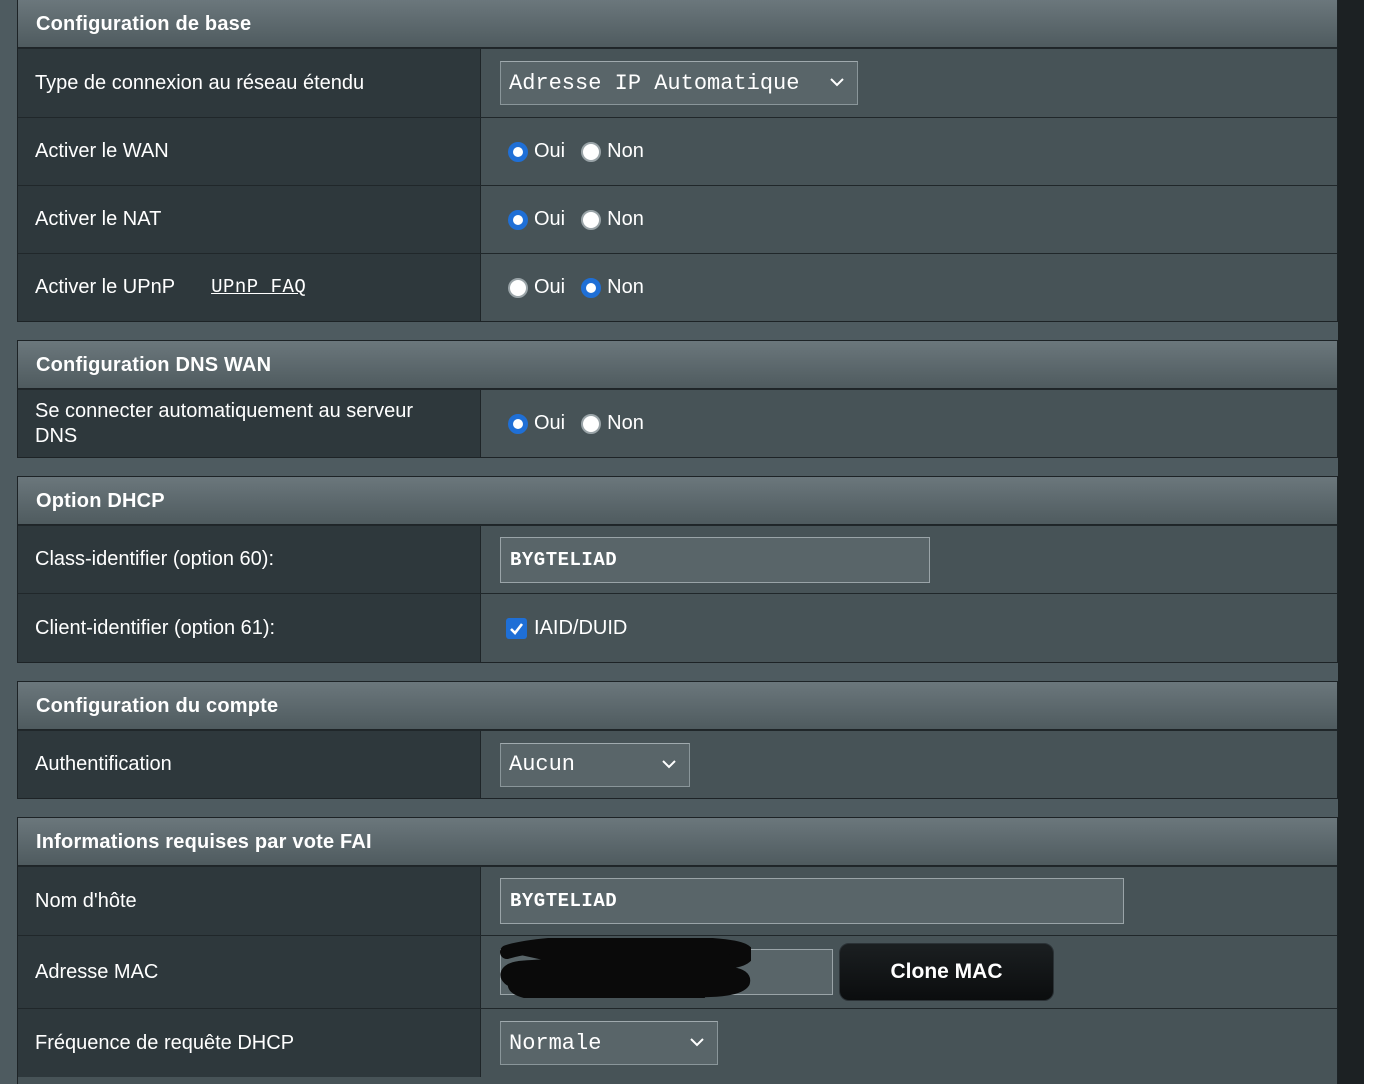 Image resolution: width=1397 pixels, height=1084 pixels. I want to click on enable-wan-yes-radio, so click(518, 151).